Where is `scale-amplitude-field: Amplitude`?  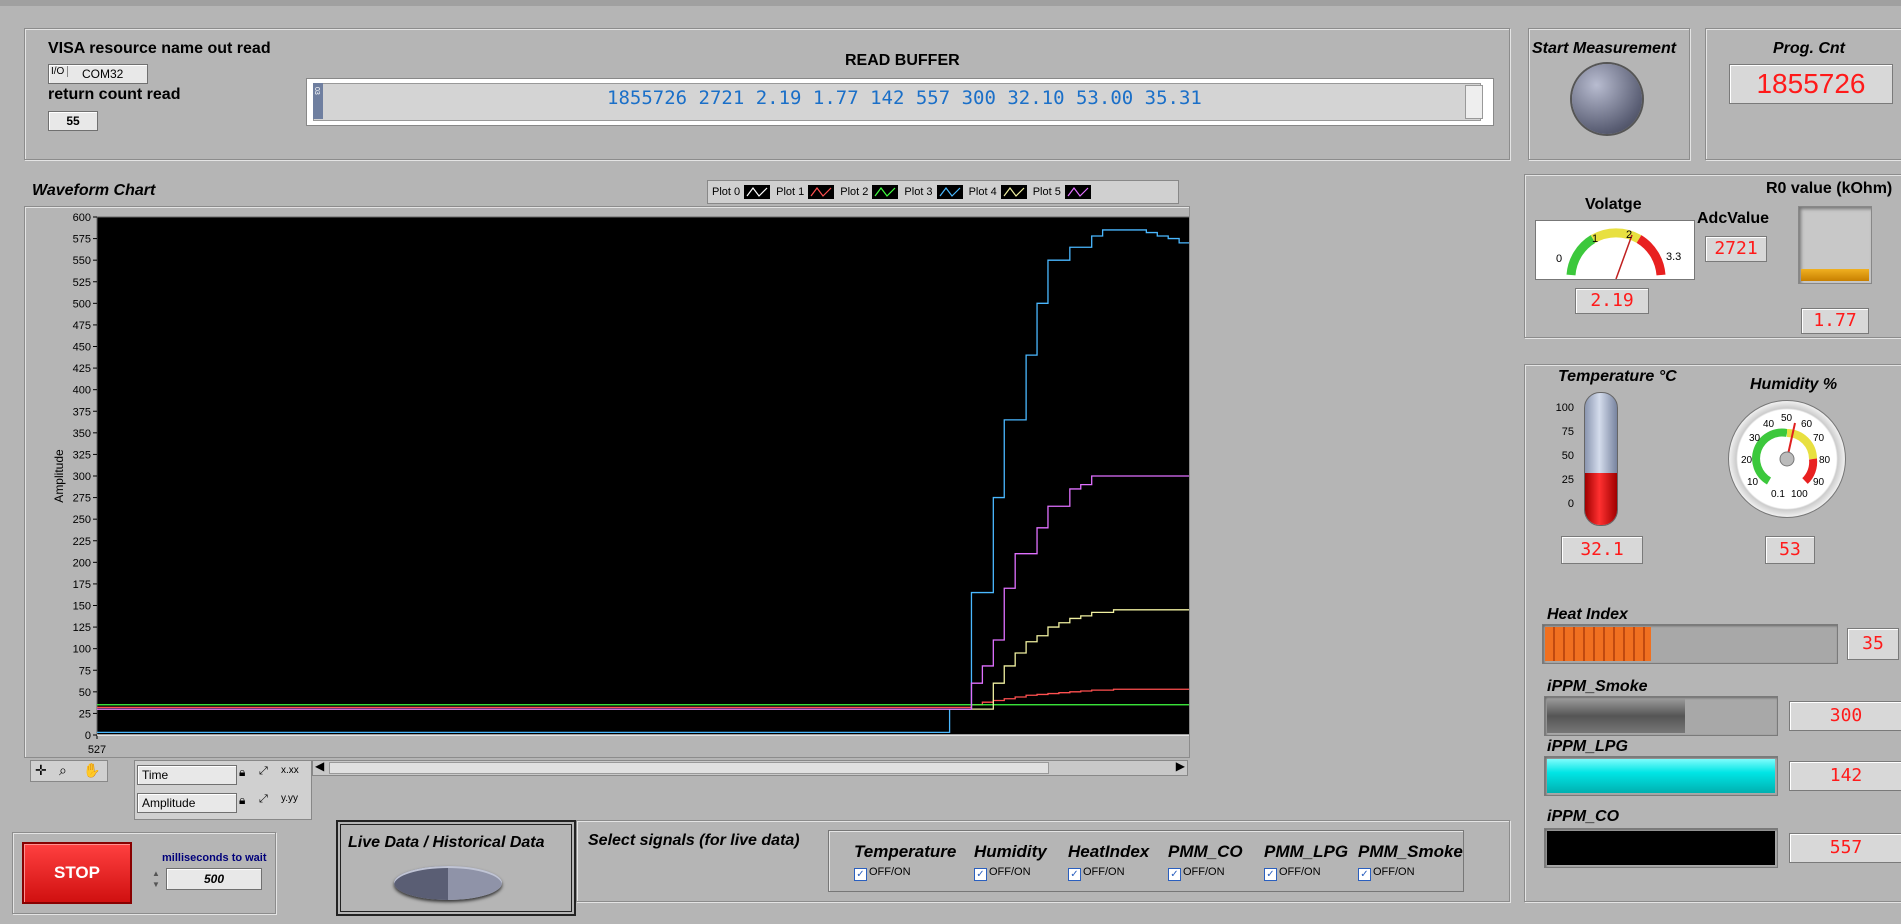
scale-amplitude-field: Amplitude is located at coordinates (187, 803).